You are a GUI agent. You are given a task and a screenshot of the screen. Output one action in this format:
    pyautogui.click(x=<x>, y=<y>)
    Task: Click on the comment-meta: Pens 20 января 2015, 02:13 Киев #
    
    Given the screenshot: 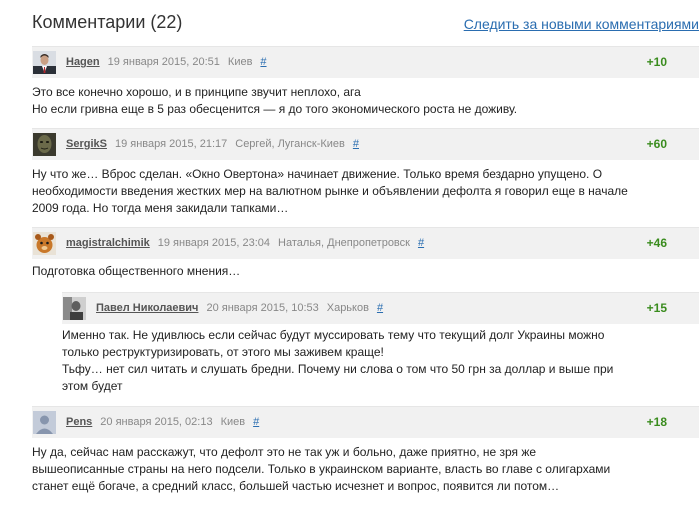 What is the action you would take?
    pyautogui.click(x=162, y=422)
    